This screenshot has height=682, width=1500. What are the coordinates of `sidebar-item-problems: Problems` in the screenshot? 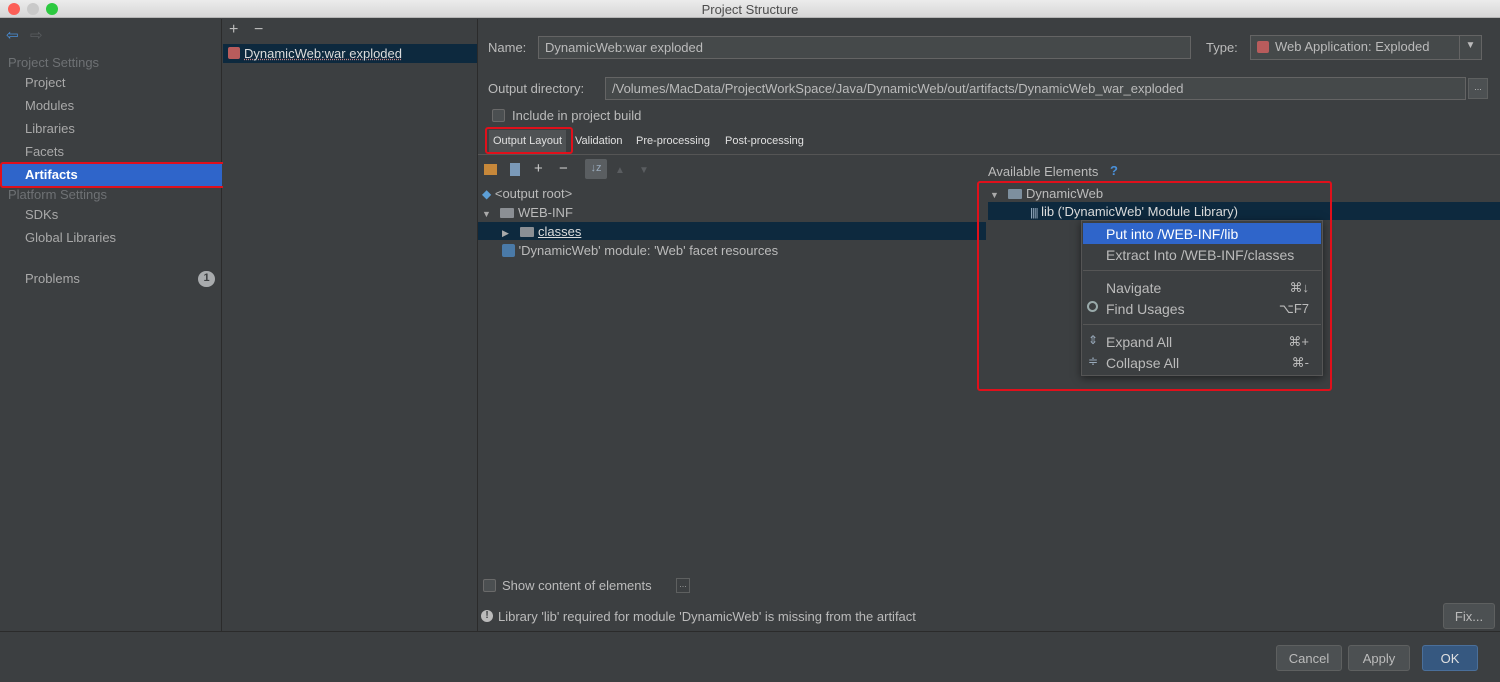 It's located at (52, 278).